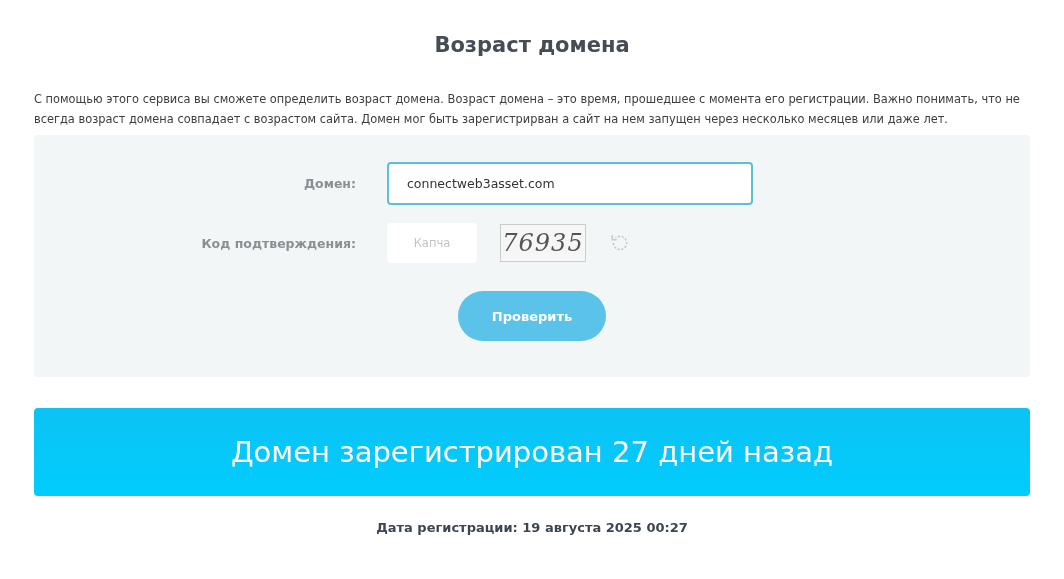 Image resolution: width=1064 pixels, height=579 pixels. I want to click on description-text: С помощью этого сервиса вы сможете определить возраст домена. Возраст домена – это время, прошедшее с момента его регистрации. Важно понимать, что не всегда возраст домена совпадает с возрастом сайта. Домен мог быть зарегистрирван а сайт на нем запущен через несколько месяцев или даже лет., so click(527, 109).